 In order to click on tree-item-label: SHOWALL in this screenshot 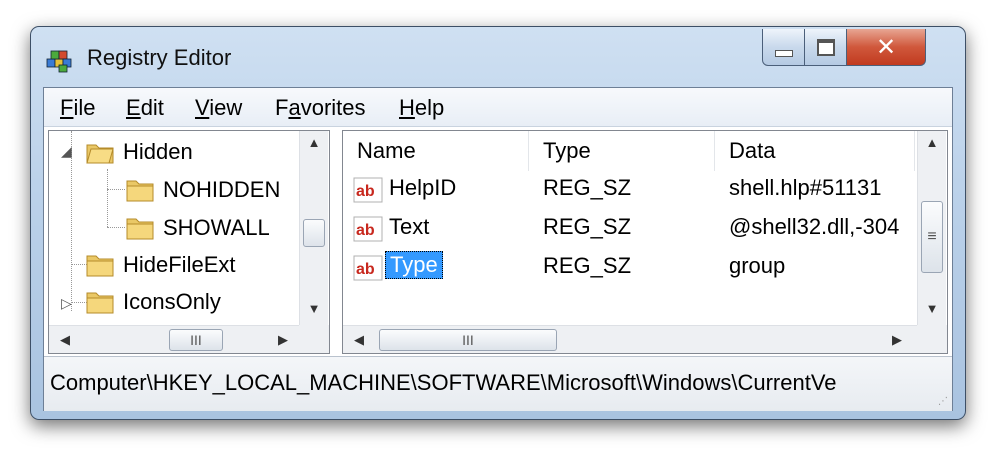, I will do `click(216, 227)`.